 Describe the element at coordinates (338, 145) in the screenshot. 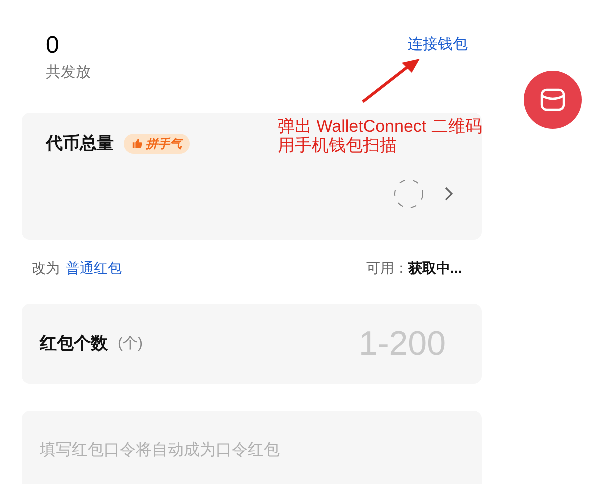

I see `annotation-text: 用手机钱包扫描` at that location.